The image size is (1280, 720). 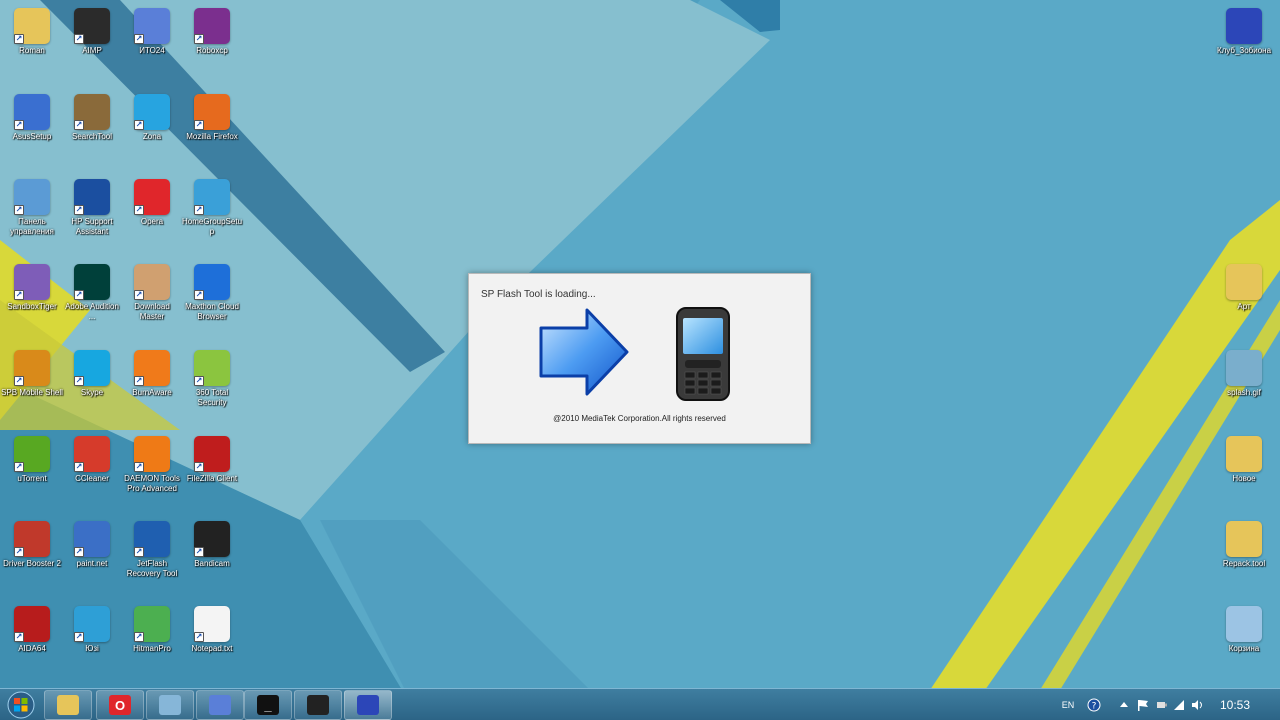 I want to click on desktop-icon: ↗ uTorrent, so click(x=32, y=474).